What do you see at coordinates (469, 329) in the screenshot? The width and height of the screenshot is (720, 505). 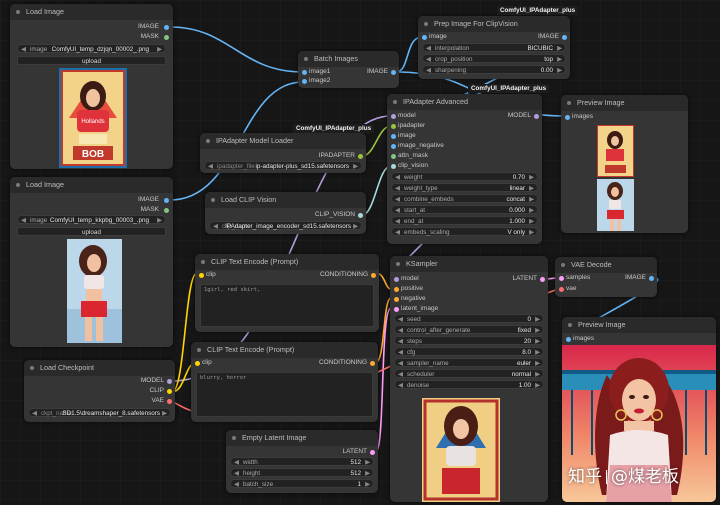 I see `control-after-generate-select: ◀ control_after_generate fixed ▶` at bounding box center [469, 329].